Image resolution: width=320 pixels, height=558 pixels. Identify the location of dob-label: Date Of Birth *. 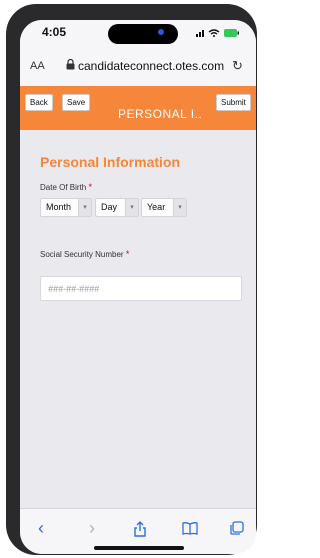
(66, 187).